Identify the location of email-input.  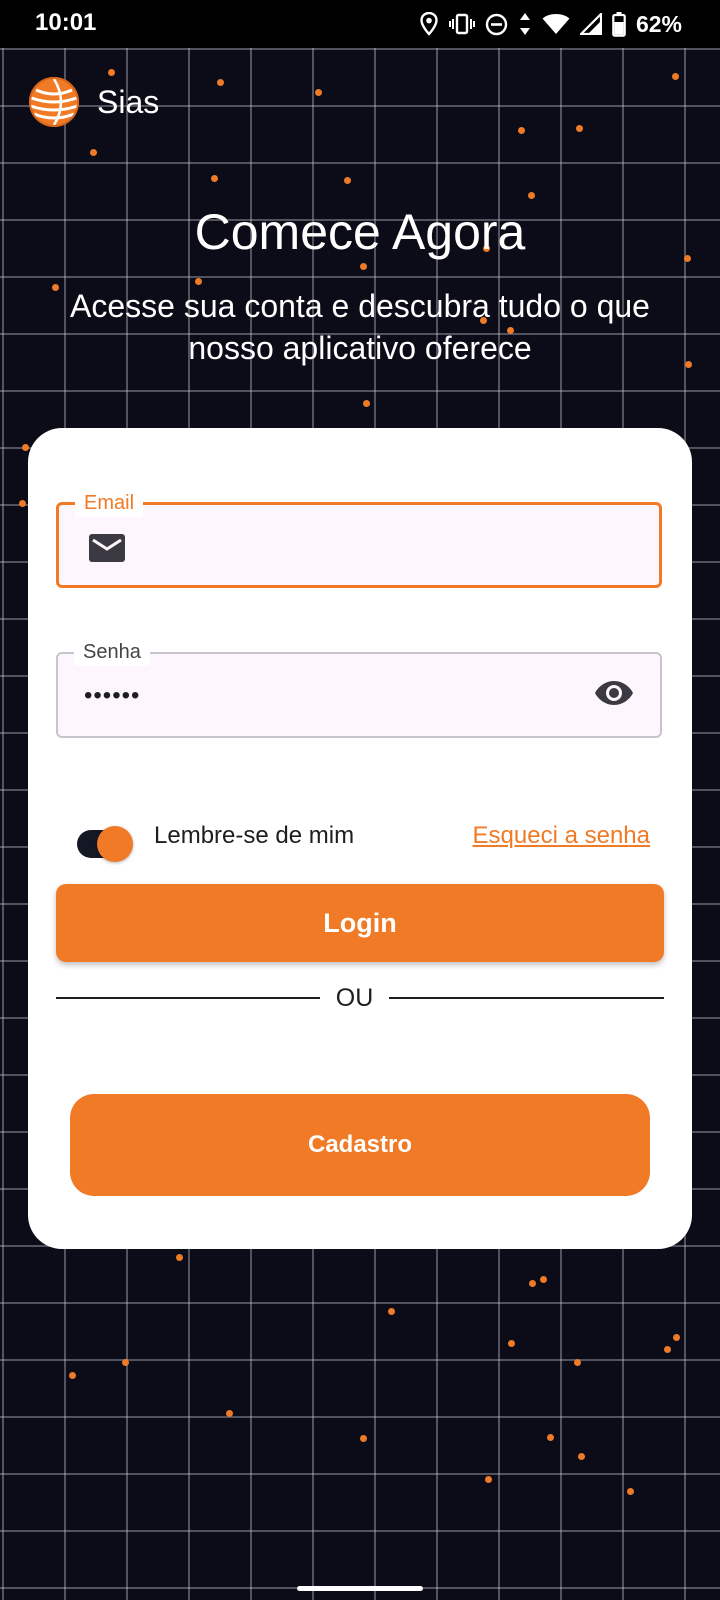
(363, 546).